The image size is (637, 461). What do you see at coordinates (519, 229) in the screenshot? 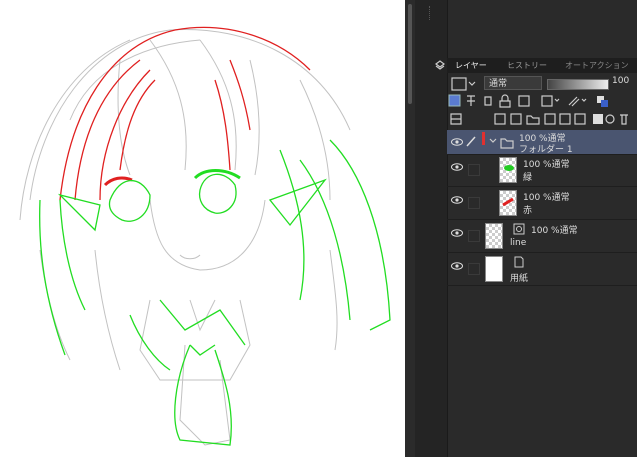
I see `raster-layer-icon` at bounding box center [519, 229].